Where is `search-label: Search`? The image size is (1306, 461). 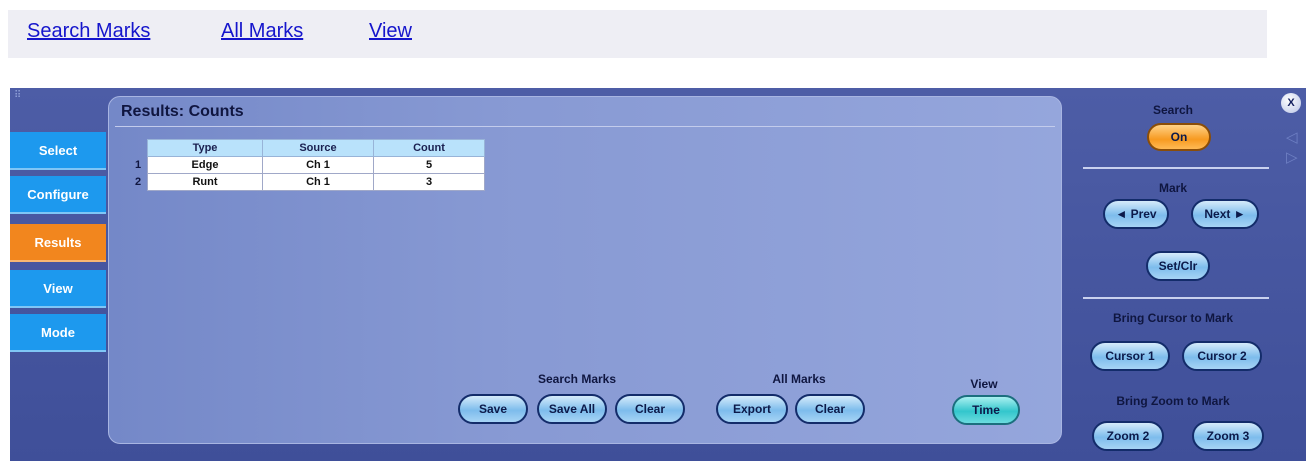
search-label: Search is located at coordinates (1173, 110).